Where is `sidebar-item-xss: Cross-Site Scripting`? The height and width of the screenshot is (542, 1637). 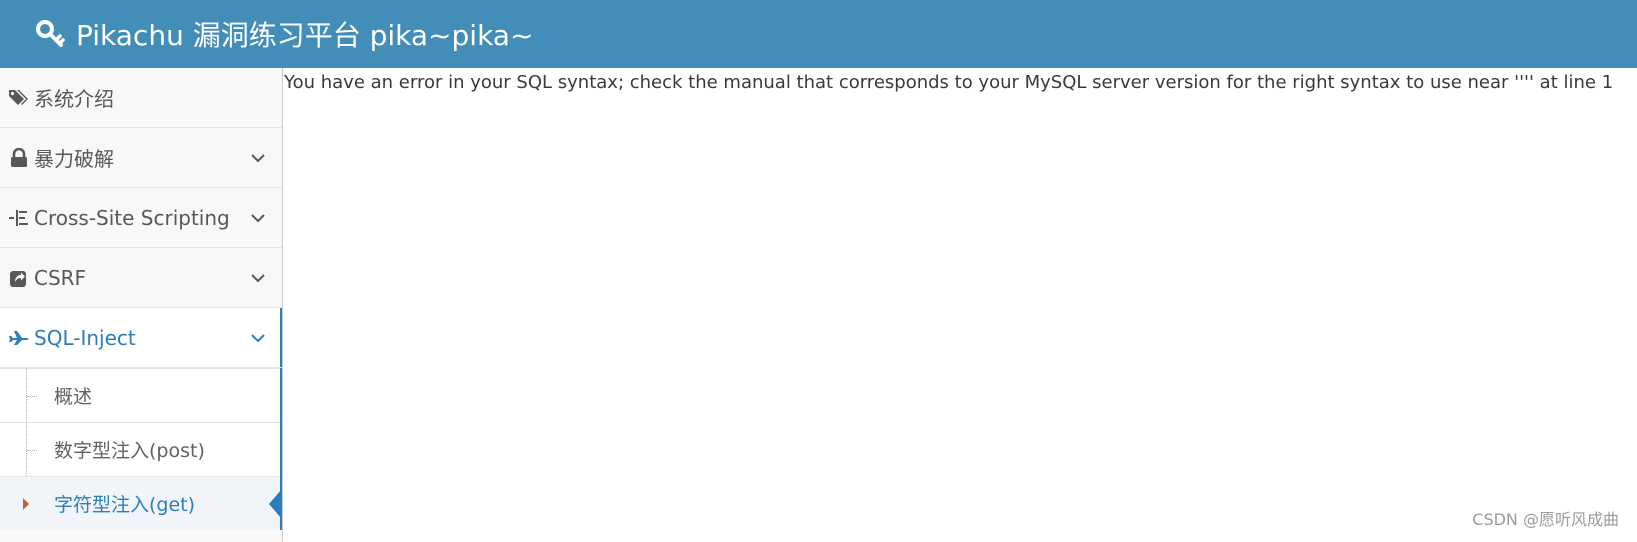
sidebar-item-xss: Cross-Site Scripting is located at coordinates (141, 218).